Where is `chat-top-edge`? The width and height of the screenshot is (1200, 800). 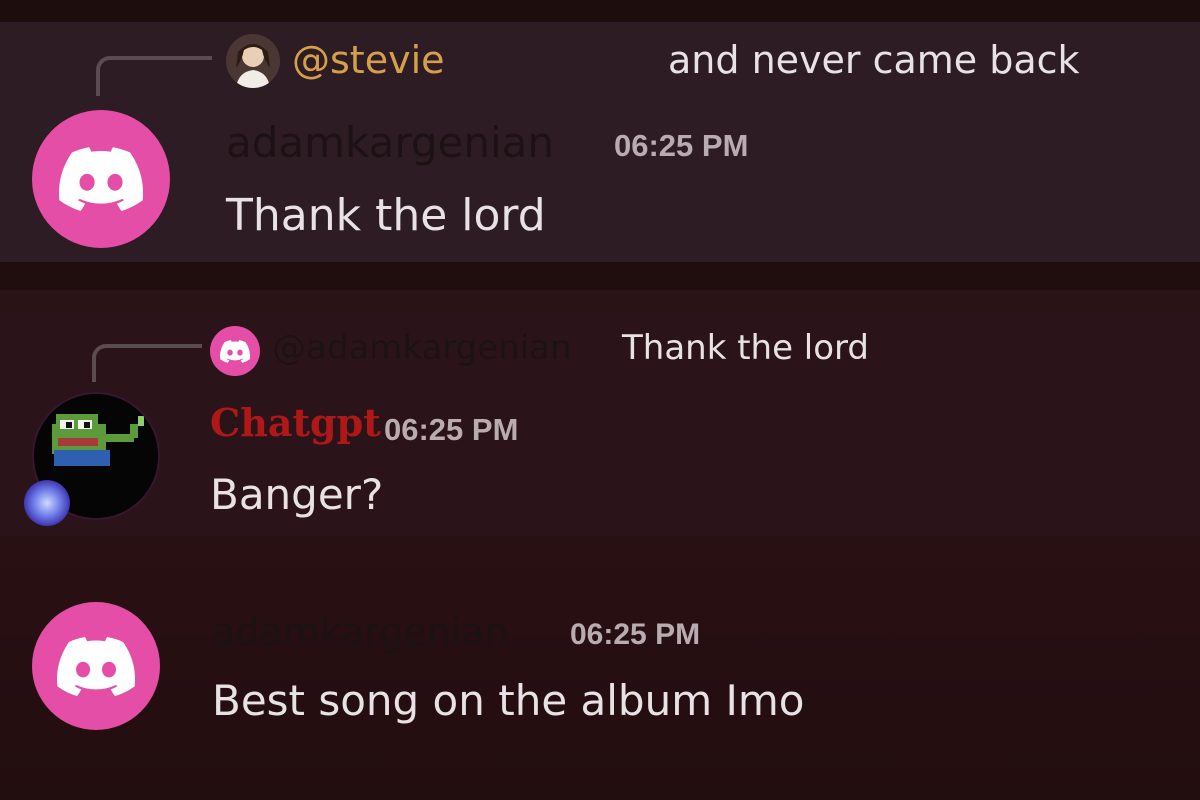
chat-top-edge is located at coordinates (600, 11).